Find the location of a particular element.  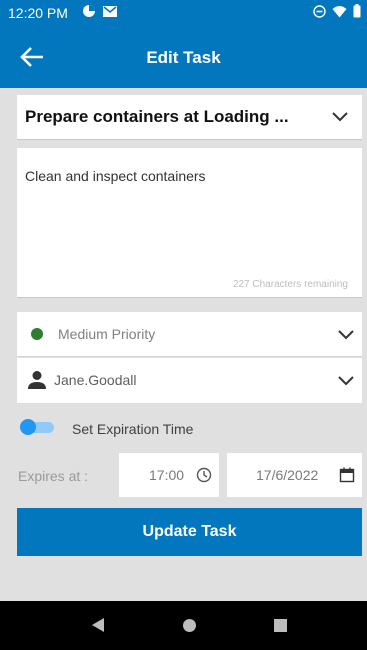

date-picker-field: 17/6/2022 is located at coordinates (294, 475).